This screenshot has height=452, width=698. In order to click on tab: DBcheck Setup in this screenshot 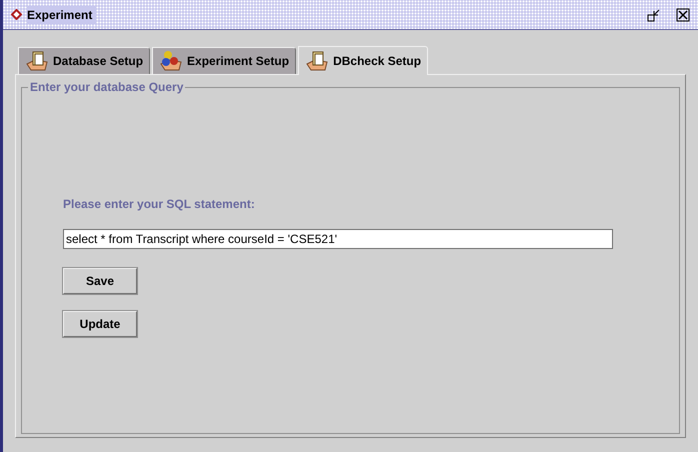, I will do `click(363, 60)`.